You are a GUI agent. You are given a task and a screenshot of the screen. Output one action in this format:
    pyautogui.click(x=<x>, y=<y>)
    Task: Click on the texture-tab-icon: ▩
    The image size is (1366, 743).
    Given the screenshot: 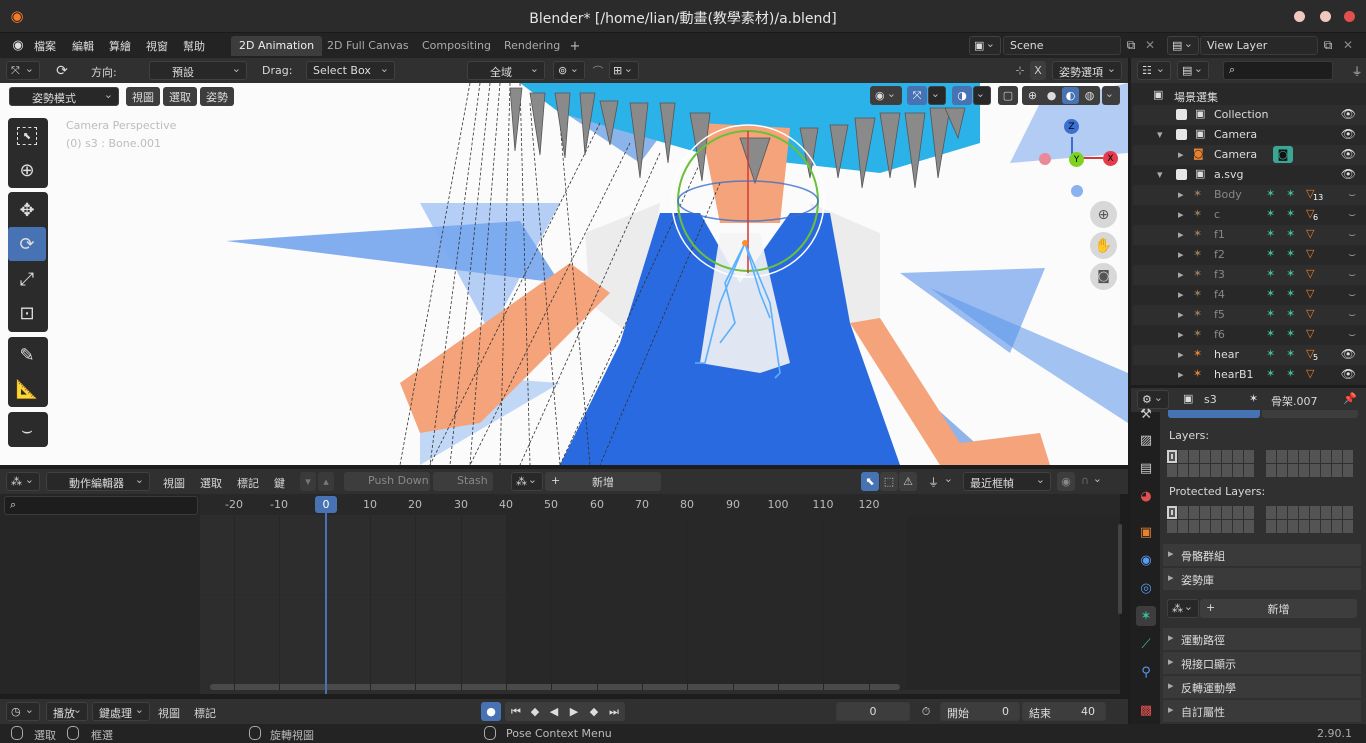 What is the action you would take?
    pyautogui.click(x=1146, y=710)
    